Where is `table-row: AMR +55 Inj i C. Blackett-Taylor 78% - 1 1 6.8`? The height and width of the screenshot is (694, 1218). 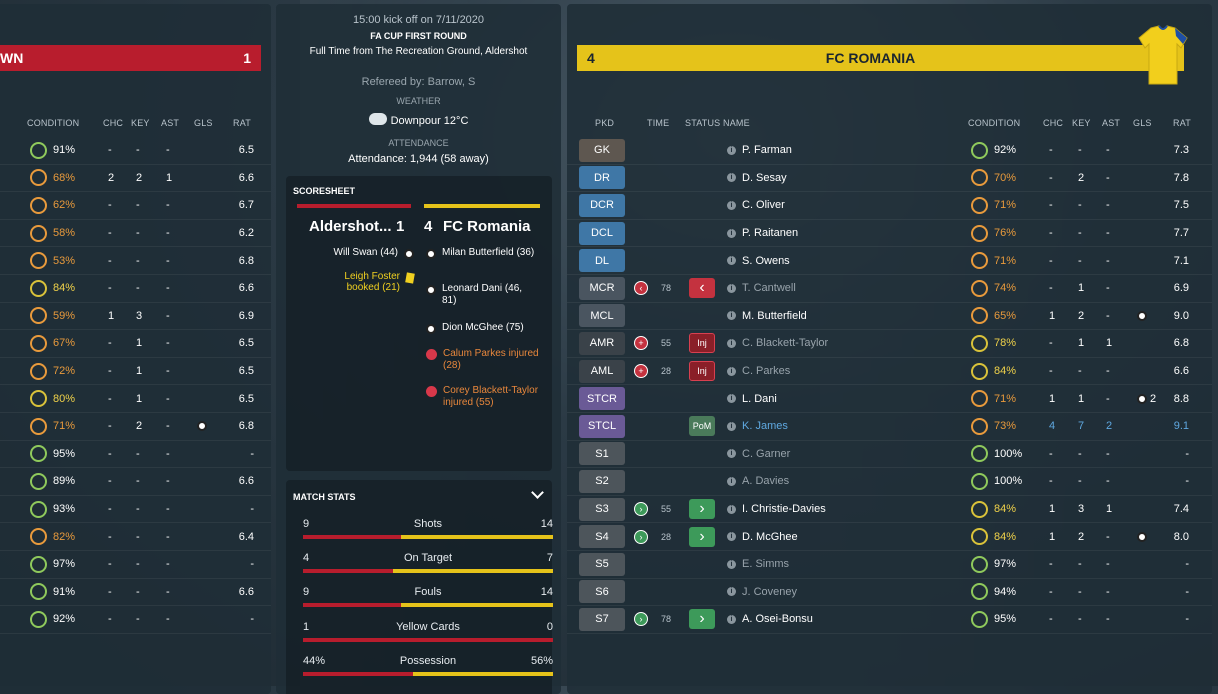
table-row: AMR +55 Inj i C. Blackett-Taylor 78% - 1 1 6.8 is located at coordinates (889, 344).